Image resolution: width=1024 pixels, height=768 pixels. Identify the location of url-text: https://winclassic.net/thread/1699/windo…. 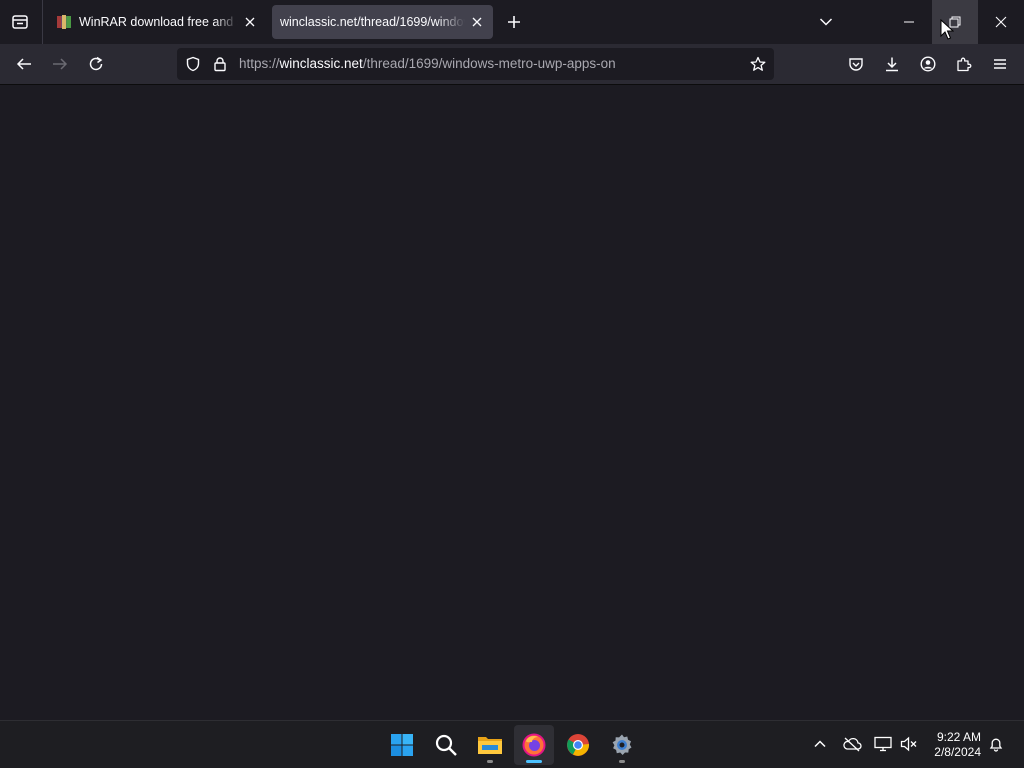
(427, 64).